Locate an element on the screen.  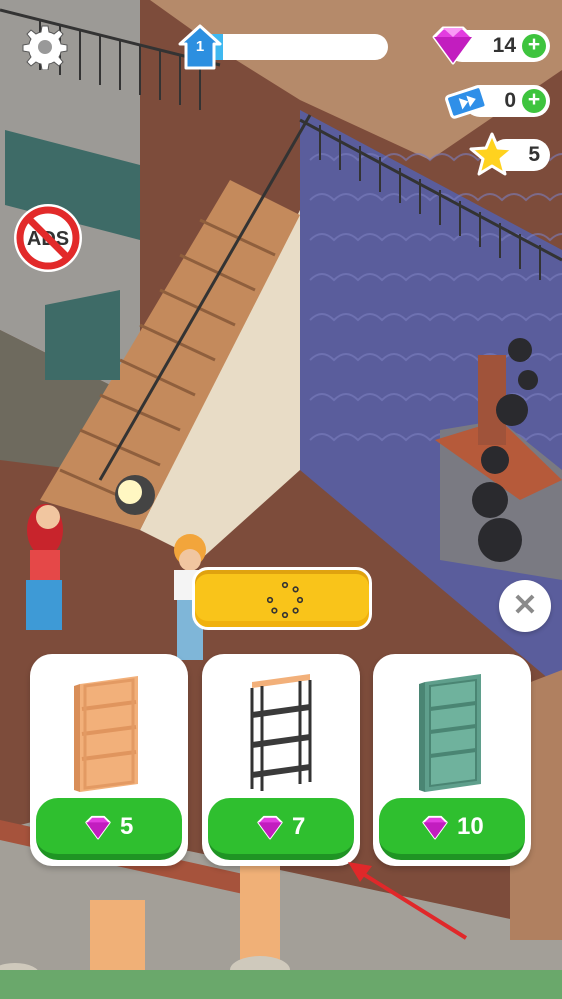
buy-button: 7 is located at coordinates (281, 829).